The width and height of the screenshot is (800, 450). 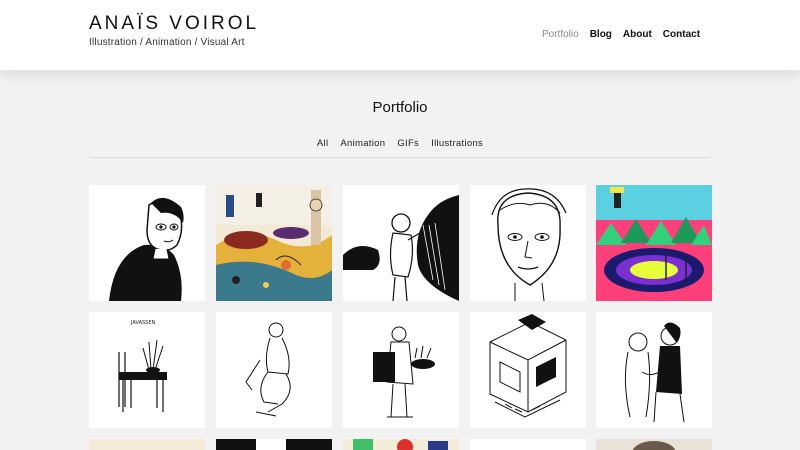 I want to click on portrait-black-dress-illustration, so click(x=147, y=243).